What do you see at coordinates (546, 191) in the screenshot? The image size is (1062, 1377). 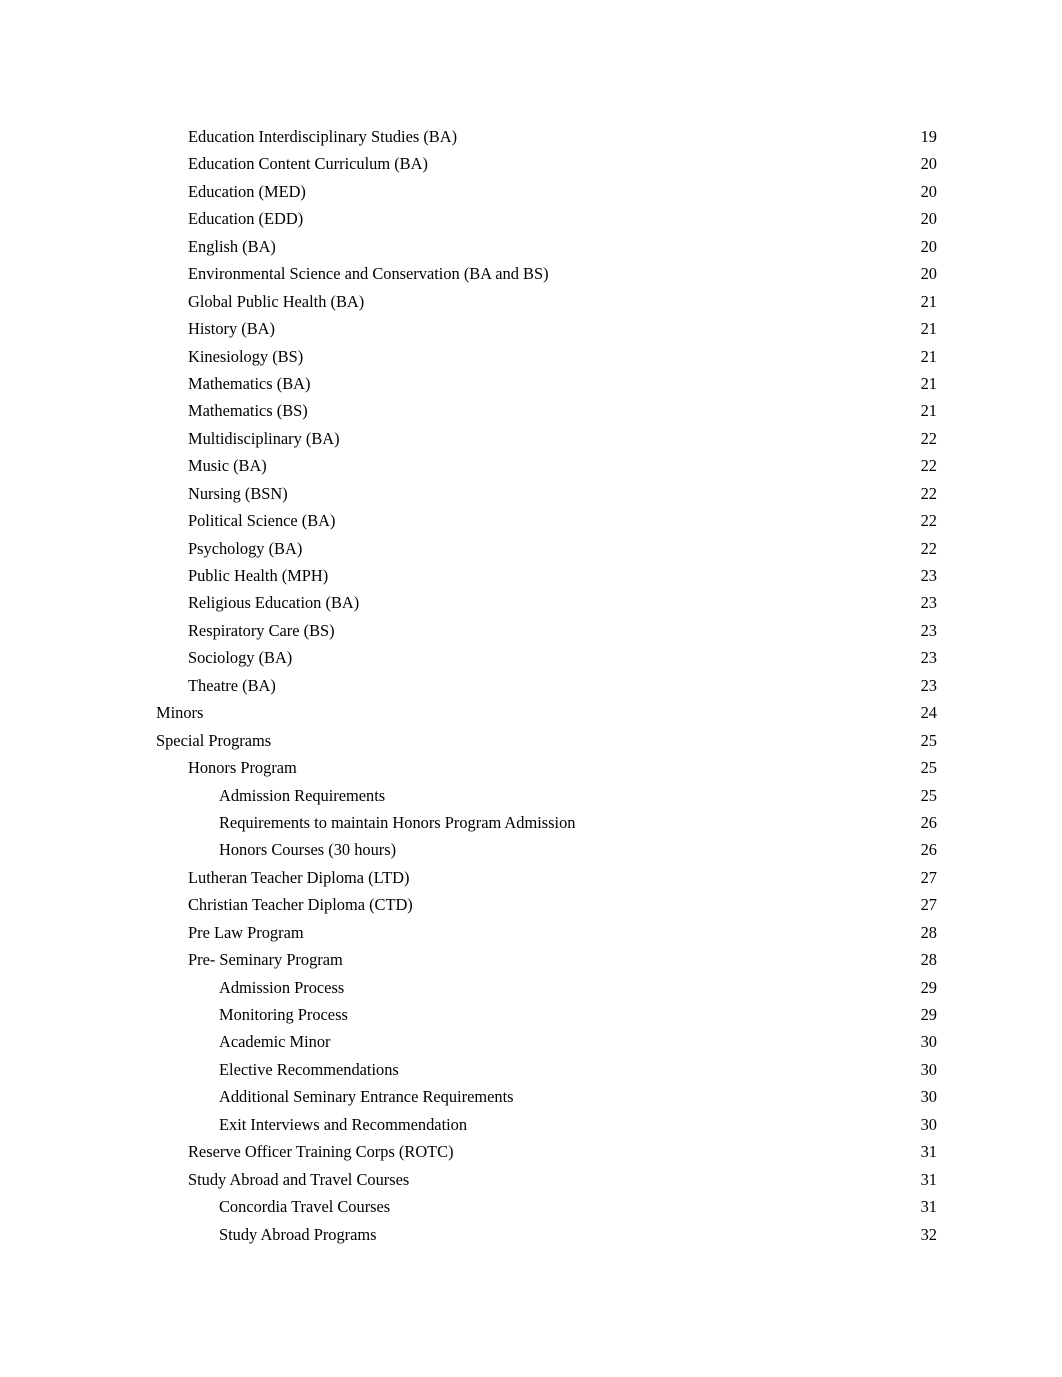 I see `toc-entry: Education (MED) 20` at bounding box center [546, 191].